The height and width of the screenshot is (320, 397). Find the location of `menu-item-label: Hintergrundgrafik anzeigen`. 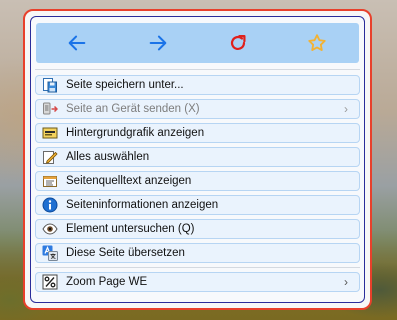

menu-item-label: Hintergrundgrafik anzeigen is located at coordinates (135, 133).